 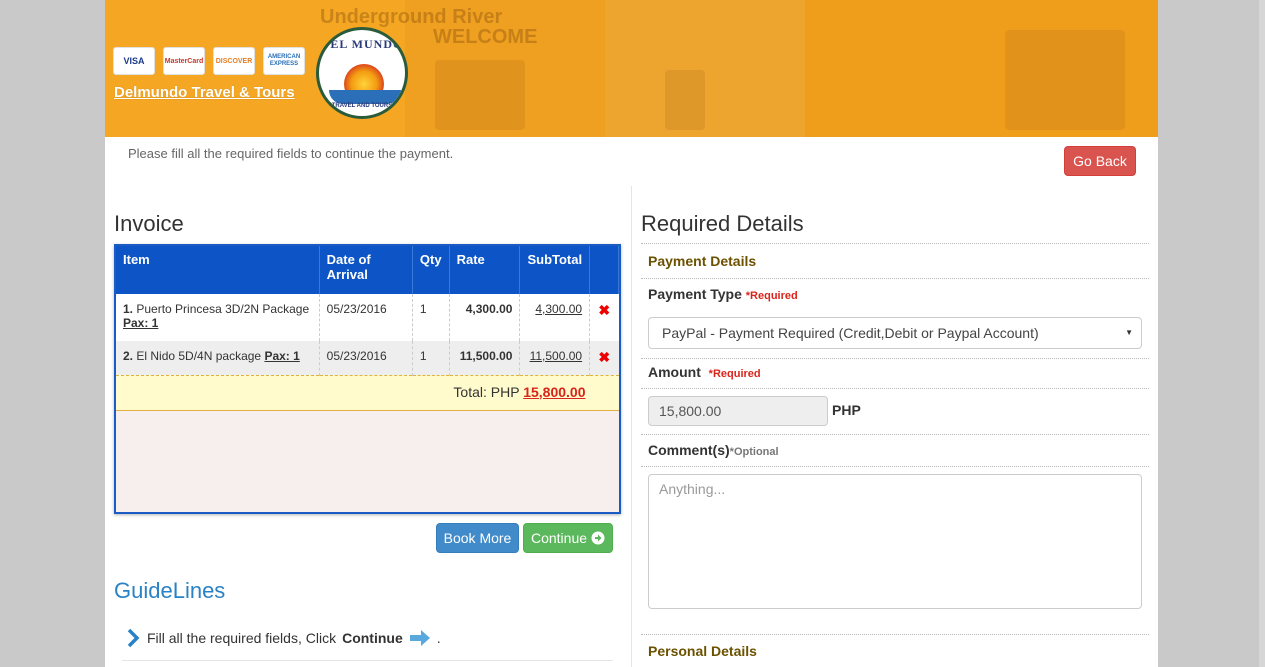 I want to click on amex-card-icon: AMERICAN EXPRESS, so click(x=284, y=61).